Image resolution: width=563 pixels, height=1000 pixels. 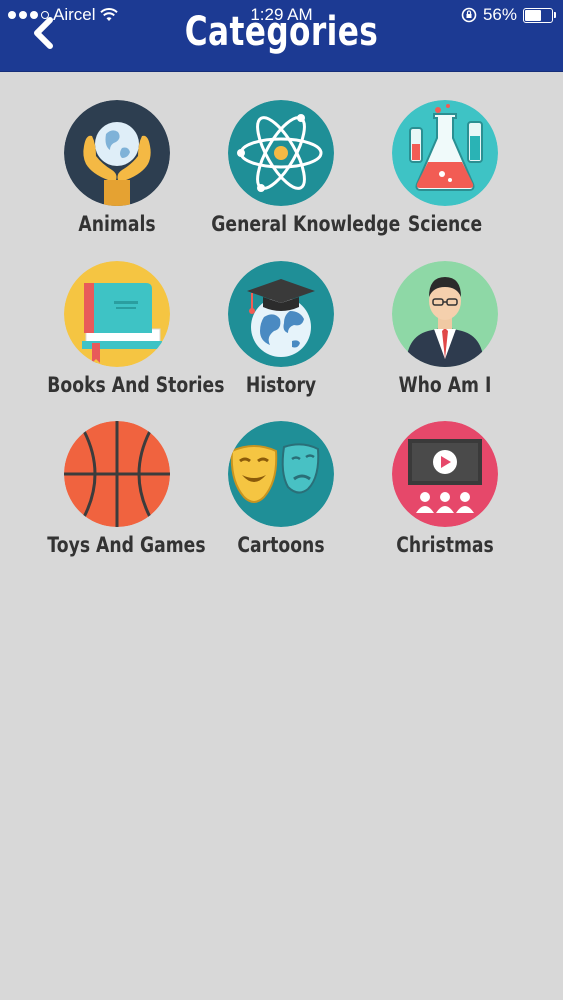 I want to click on back-button, so click(x=43, y=33).